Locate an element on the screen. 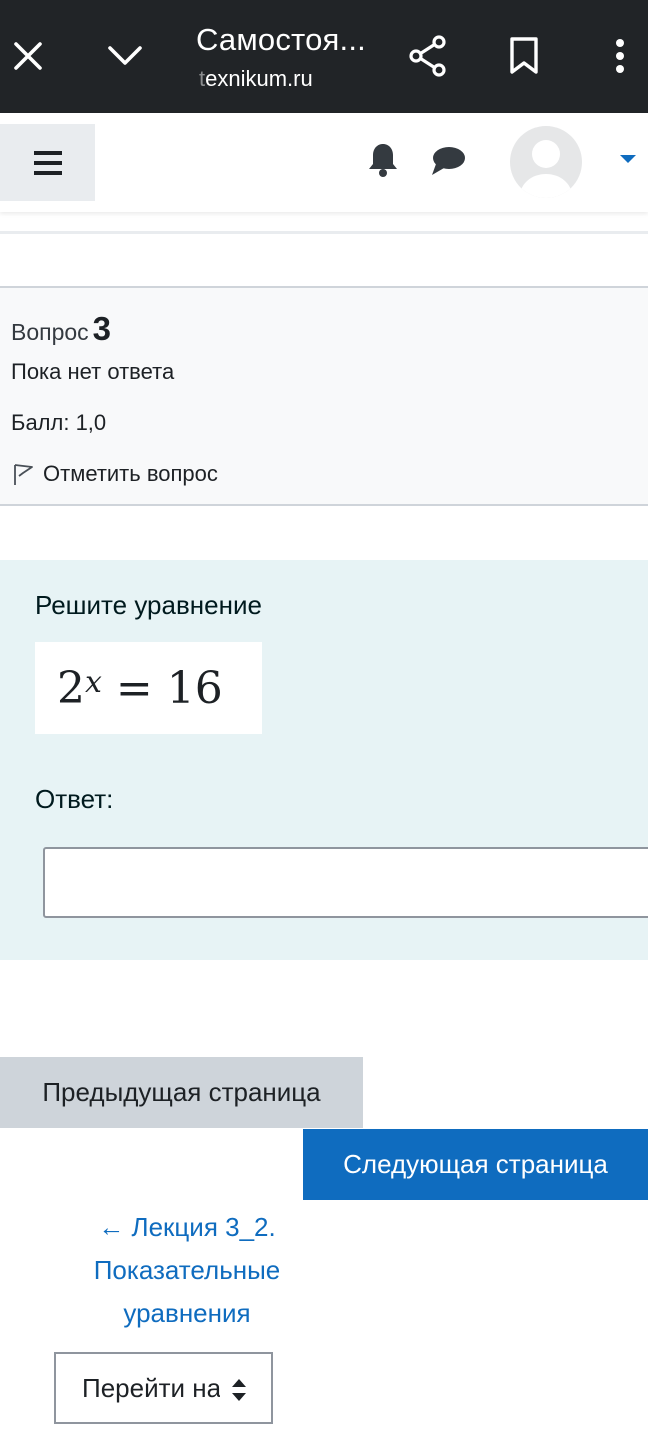  question-grade: Балл: 1,0 is located at coordinates (59, 422).